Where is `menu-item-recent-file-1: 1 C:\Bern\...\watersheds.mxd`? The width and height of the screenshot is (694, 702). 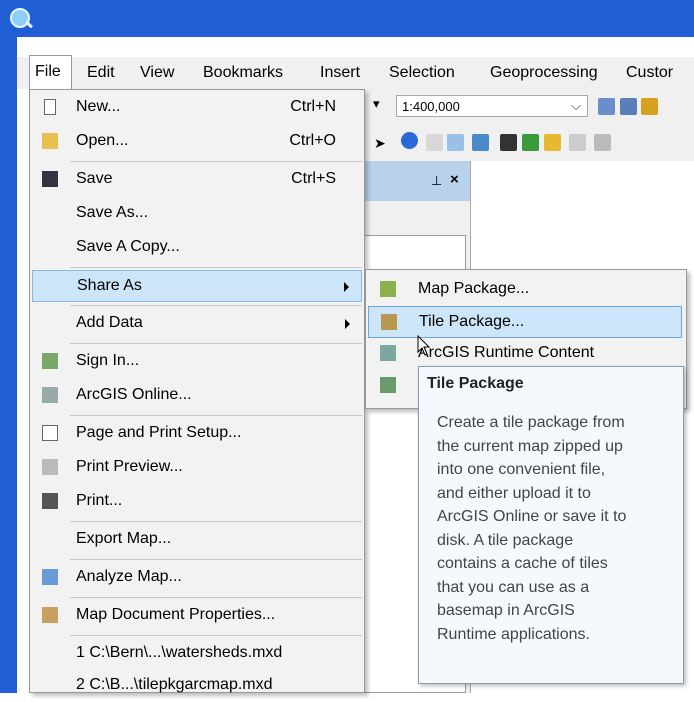 menu-item-recent-file-1: 1 C:\Bern\...\watersheds.mxd is located at coordinates (197, 654).